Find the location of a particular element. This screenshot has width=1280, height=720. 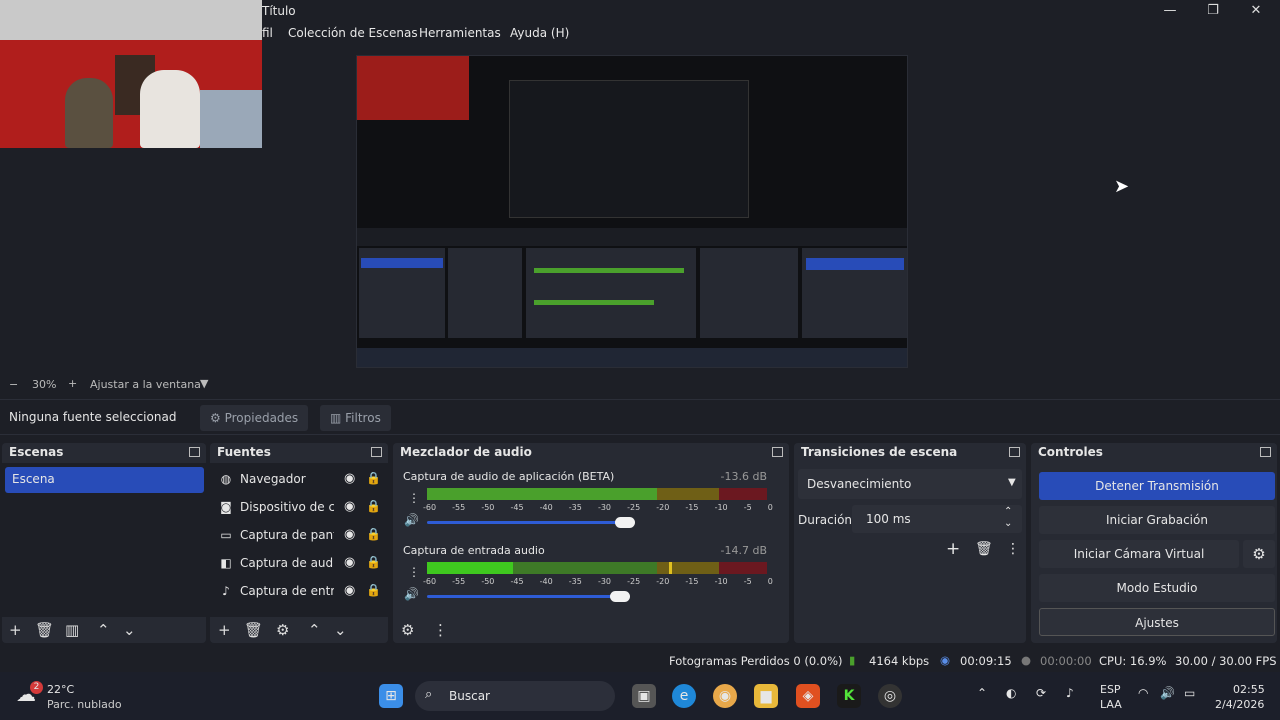

menu-help: Ayuda (H) is located at coordinates (539, 33).